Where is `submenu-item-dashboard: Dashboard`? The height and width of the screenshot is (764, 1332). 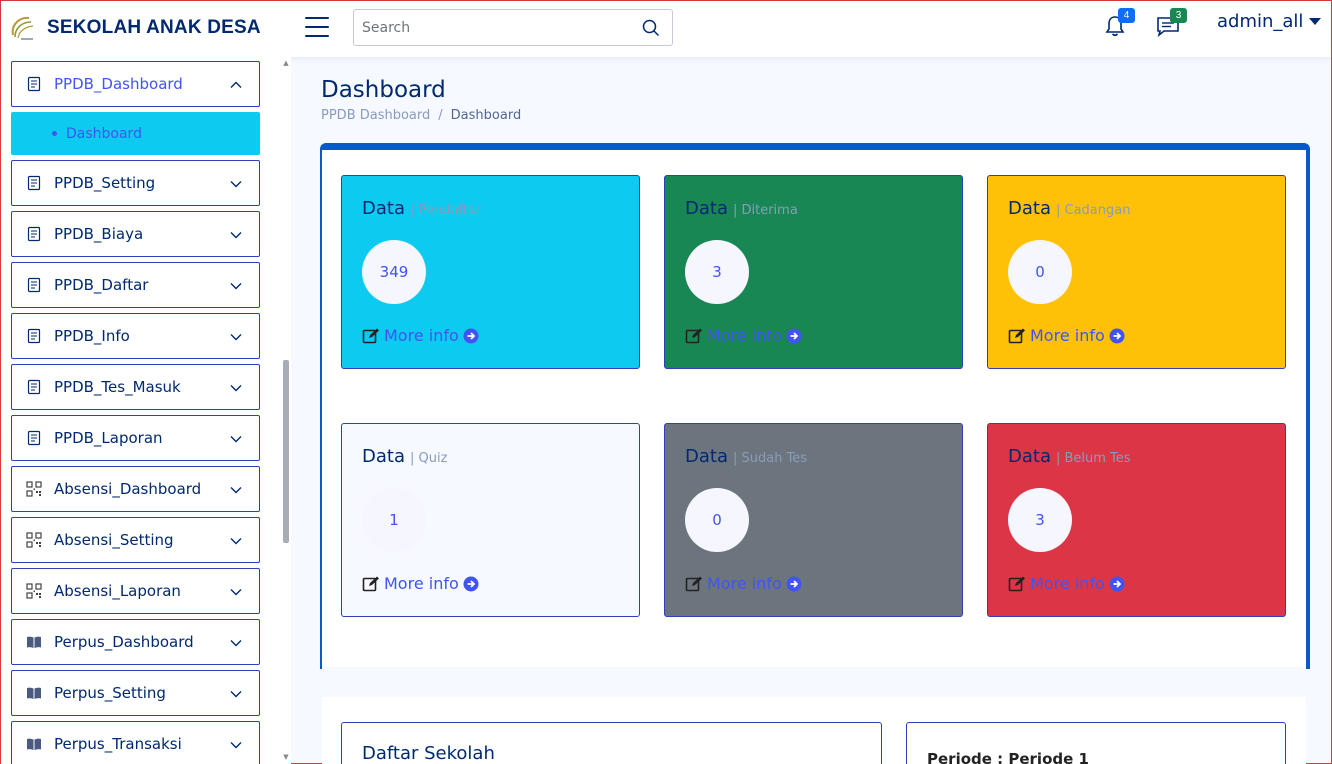
submenu-item-dashboard: Dashboard is located at coordinates (135, 133).